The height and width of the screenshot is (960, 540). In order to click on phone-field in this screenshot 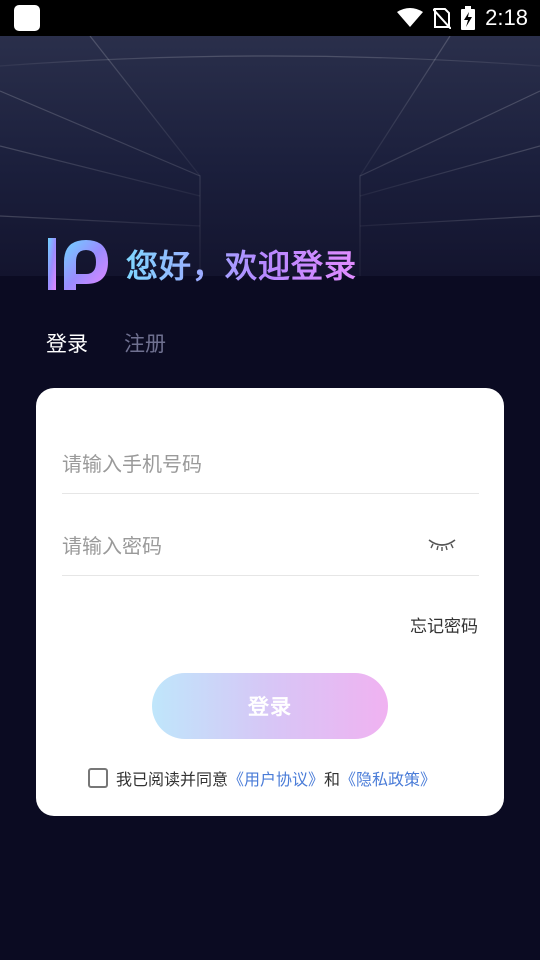, I will do `click(270, 464)`.